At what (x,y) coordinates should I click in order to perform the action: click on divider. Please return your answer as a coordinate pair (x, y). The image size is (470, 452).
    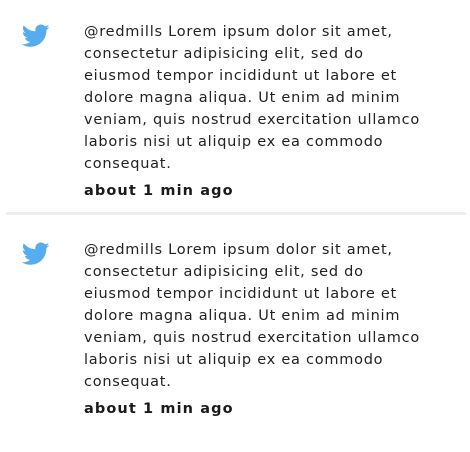
    Looking at the image, I should click on (236, 213).